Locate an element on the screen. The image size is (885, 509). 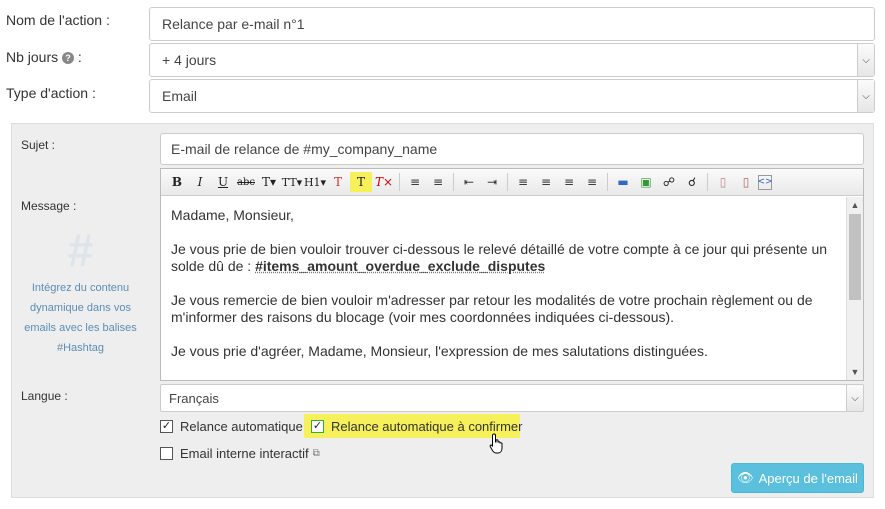
nb-days-select: + 4 jours ⌵ is located at coordinates (512, 60).